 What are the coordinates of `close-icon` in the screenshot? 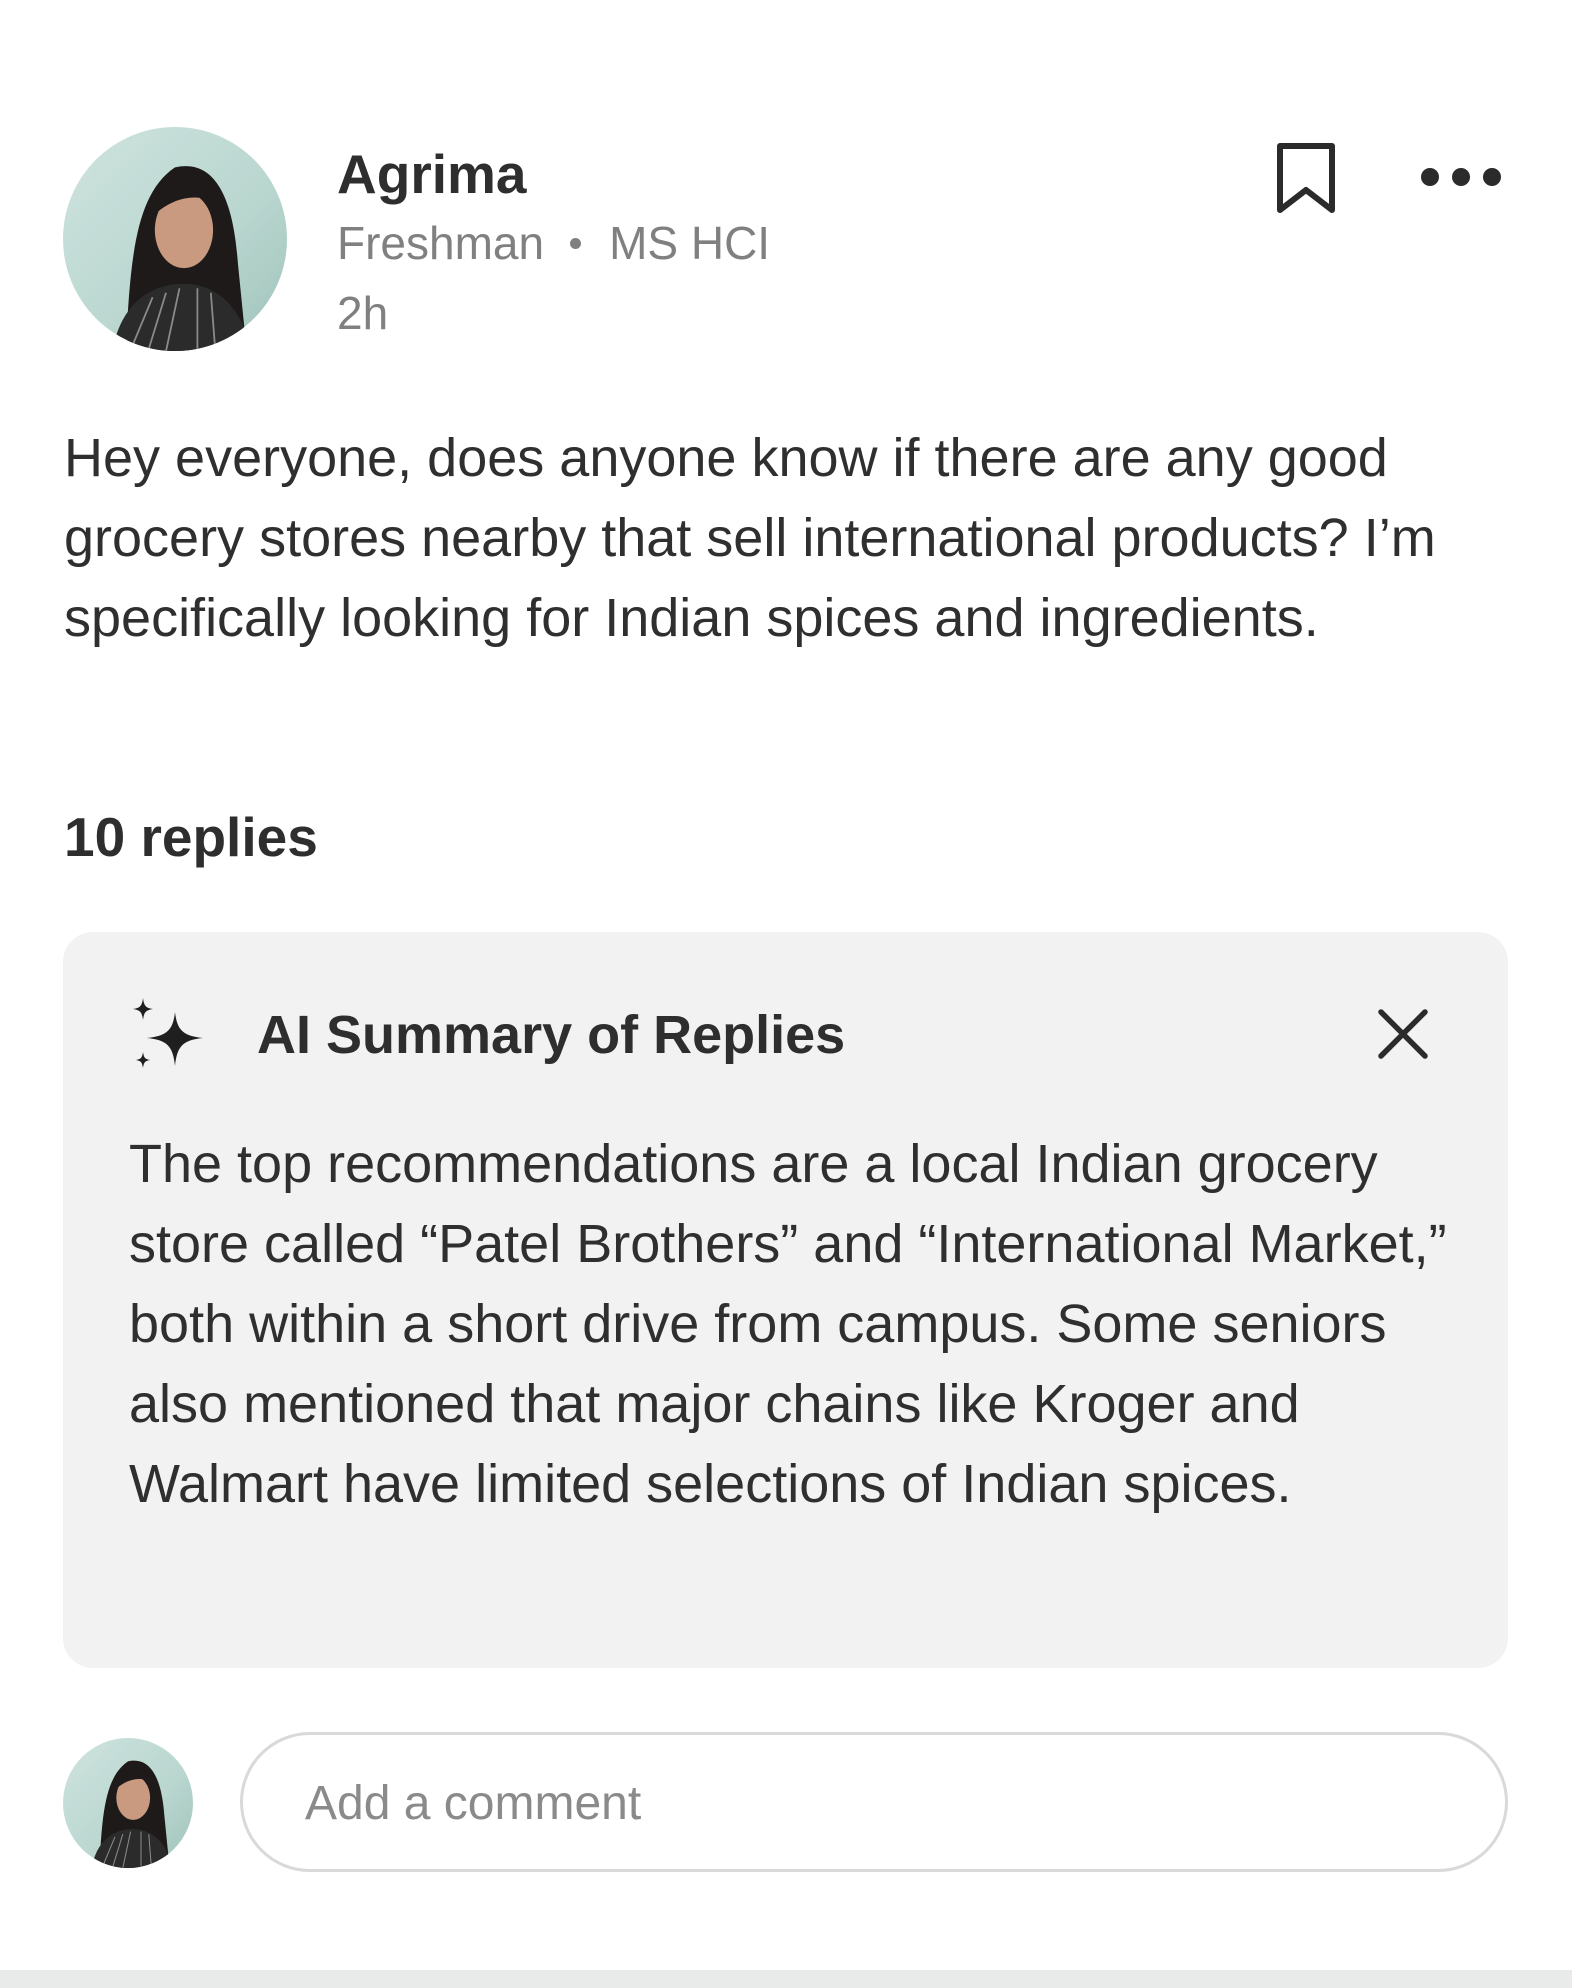 It's located at (1403, 1034).